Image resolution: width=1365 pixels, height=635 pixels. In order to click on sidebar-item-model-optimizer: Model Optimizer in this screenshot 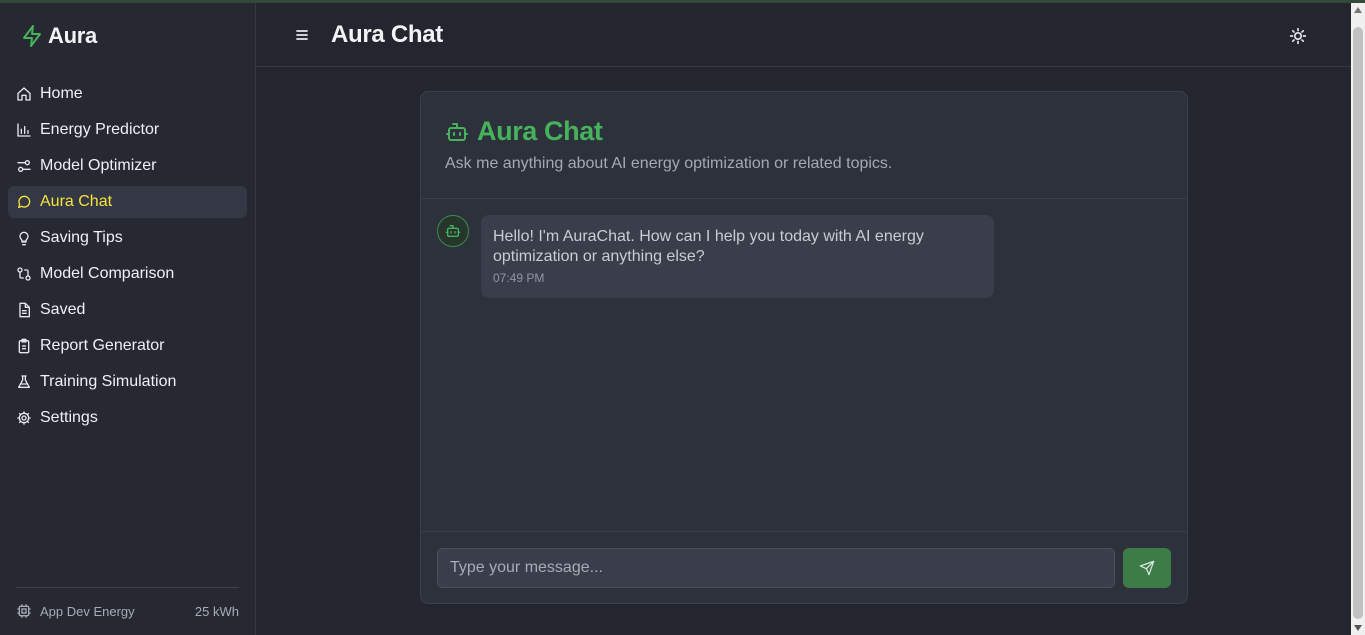, I will do `click(127, 166)`.